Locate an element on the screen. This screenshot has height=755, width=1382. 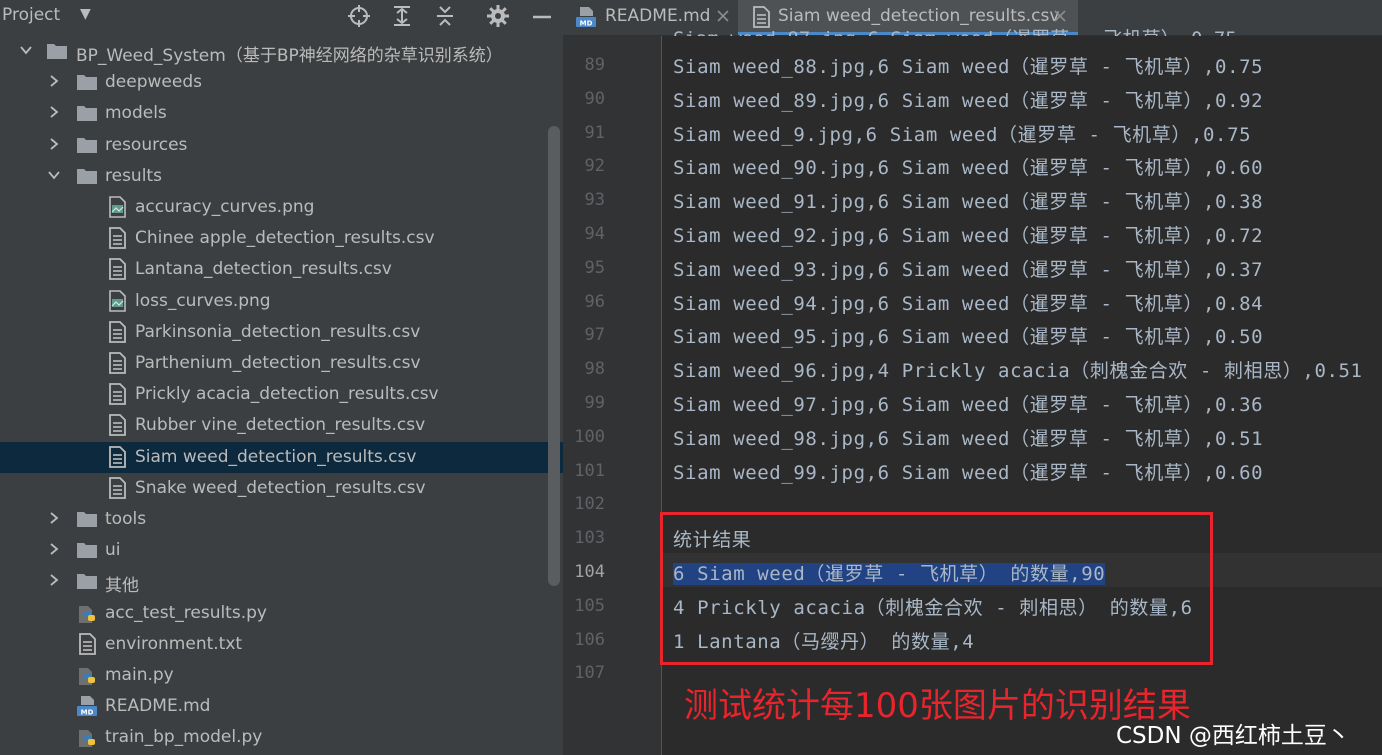
project-panel-header: Project ▼ is located at coordinates (281, 16).